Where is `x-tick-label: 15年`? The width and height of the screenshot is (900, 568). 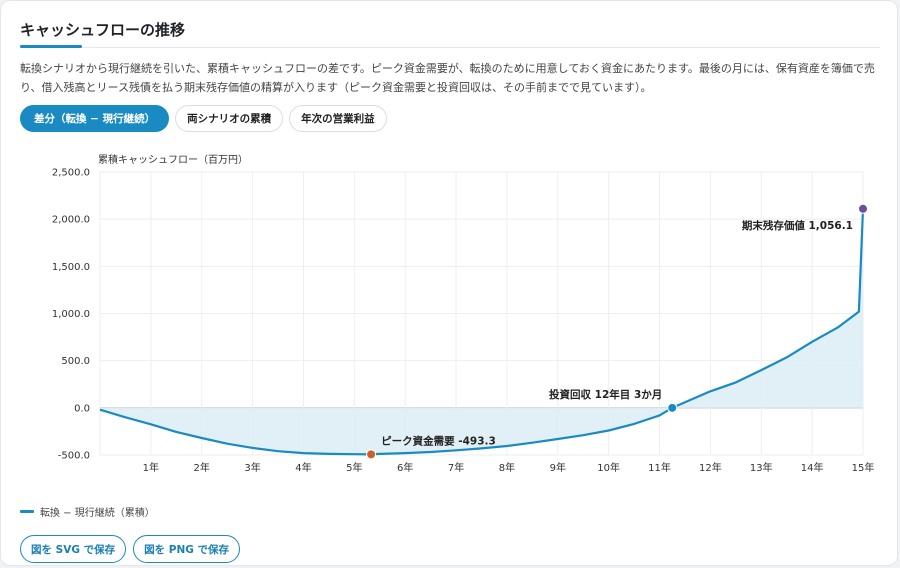 x-tick-label: 15年 is located at coordinates (863, 467).